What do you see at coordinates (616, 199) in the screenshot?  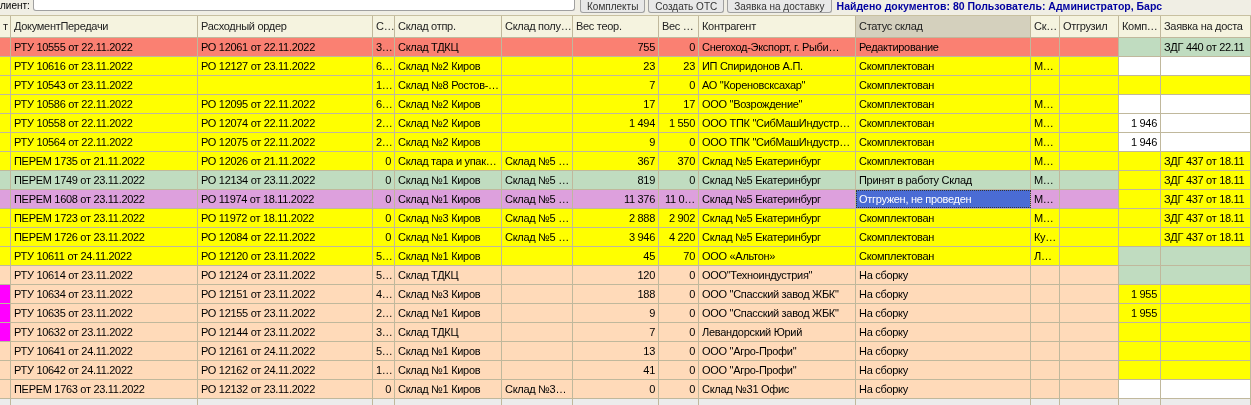 I see `weight-cell: 11 376` at bounding box center [616, 199].